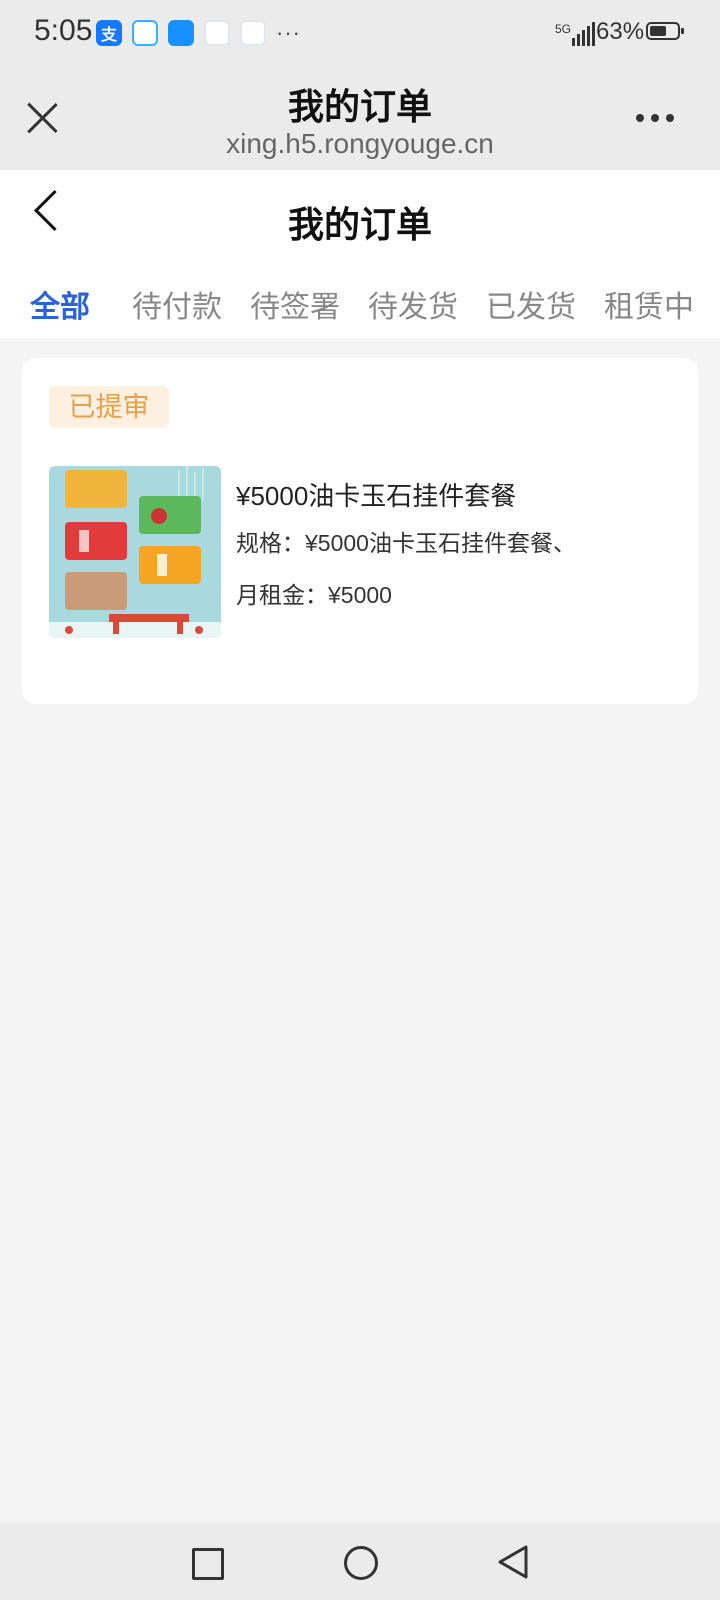  What do you see at coordinates (413, 304) in the screenshot?
I see `tab-pending-shipment: 待发货` at bounding box center [413, 304].